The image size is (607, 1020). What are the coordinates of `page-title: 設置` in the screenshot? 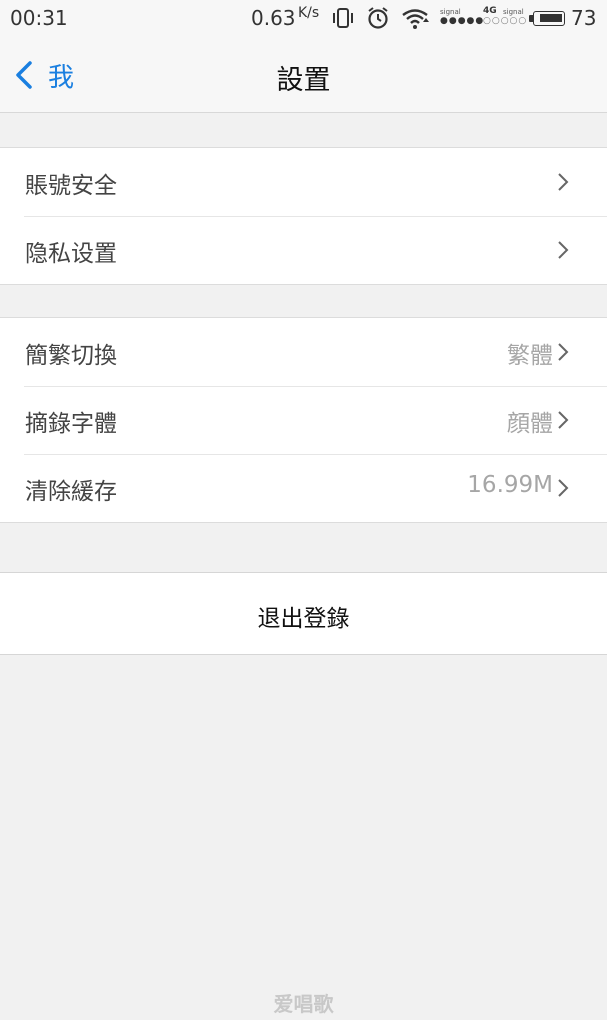 It's located at (303, 80).